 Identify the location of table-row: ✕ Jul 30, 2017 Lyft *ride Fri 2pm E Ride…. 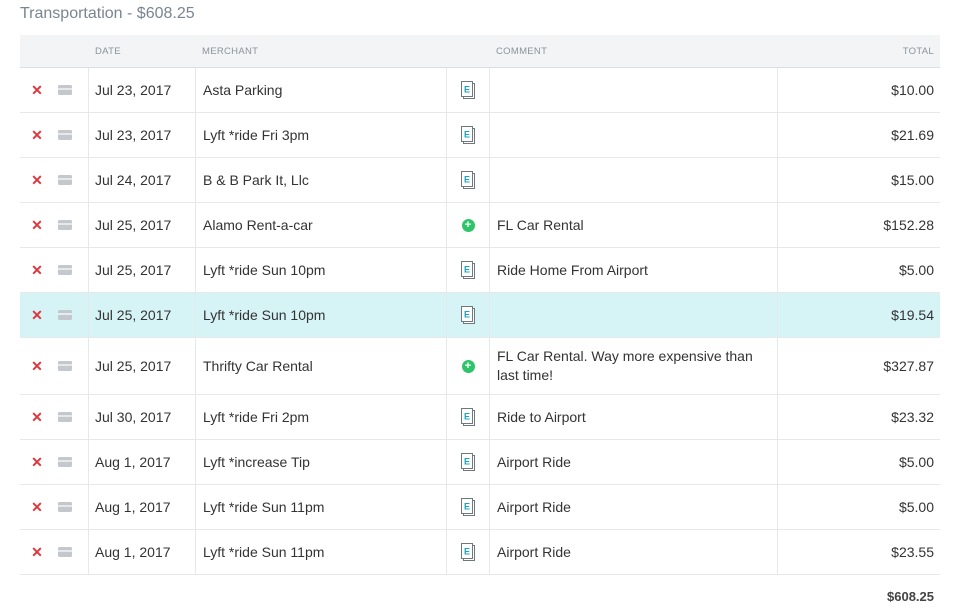
(480, 417).